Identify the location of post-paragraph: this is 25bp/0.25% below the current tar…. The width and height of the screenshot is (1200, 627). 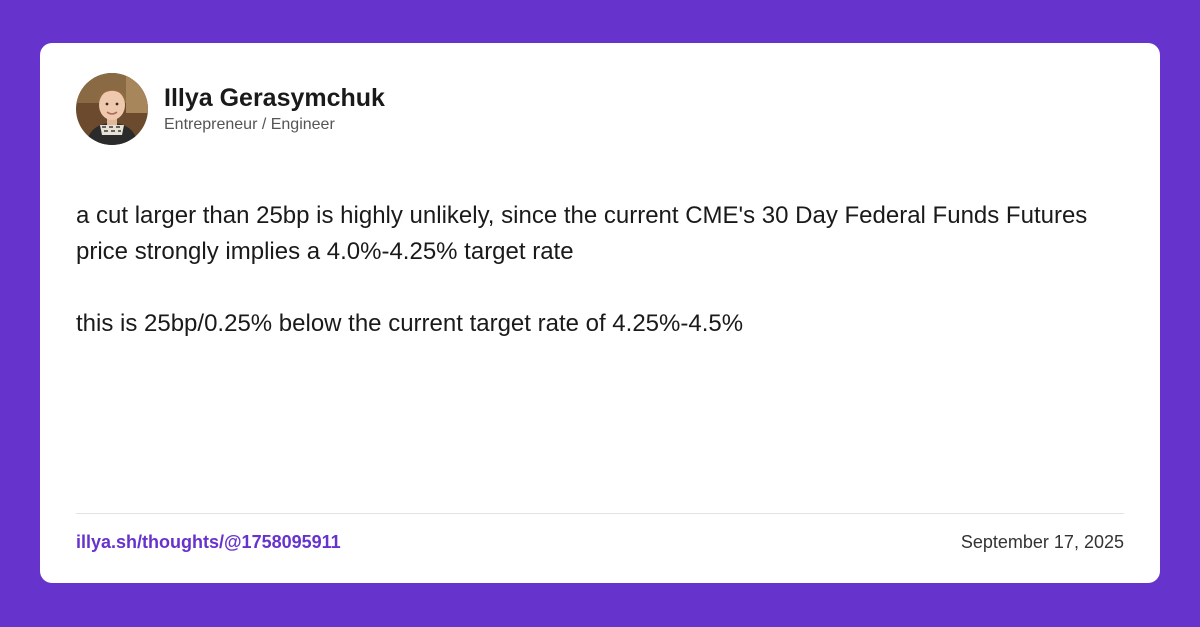
(410, 323).